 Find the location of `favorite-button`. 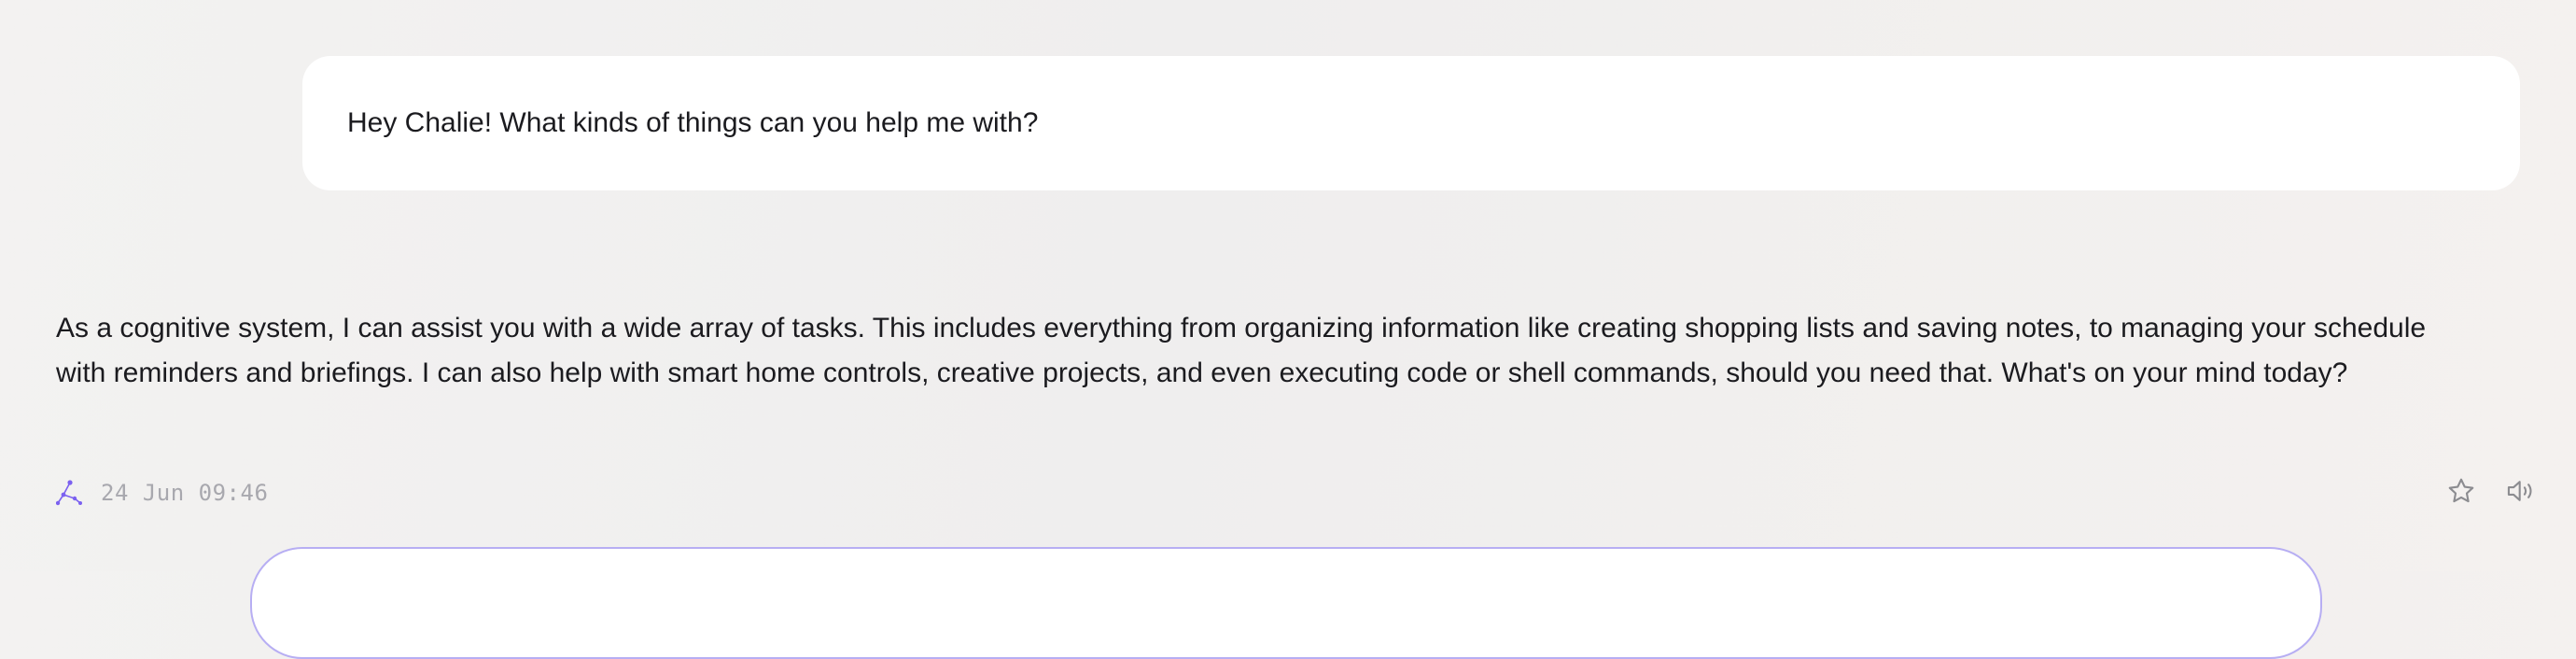

favorite-button is located at coordinates (2461, 493).